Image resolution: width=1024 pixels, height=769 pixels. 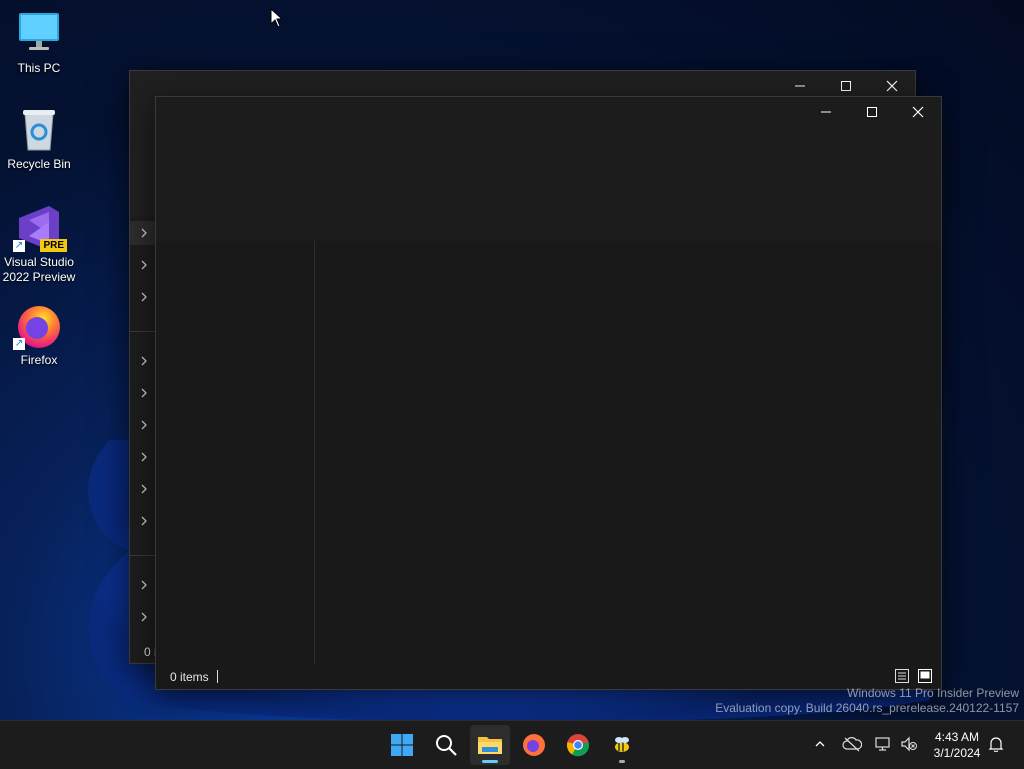 What do you see at coordinates (39, 34) in the screenshot?
I see `monitor-icon` at bounding box center [39, 34].